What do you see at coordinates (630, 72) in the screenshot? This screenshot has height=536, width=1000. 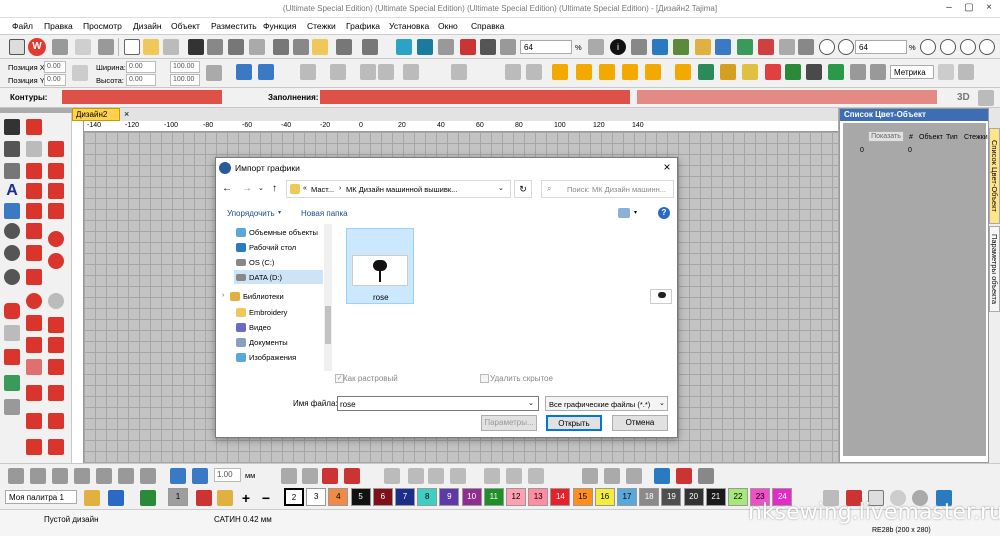 I see `motif-icon` at bounding box center [630, 72].